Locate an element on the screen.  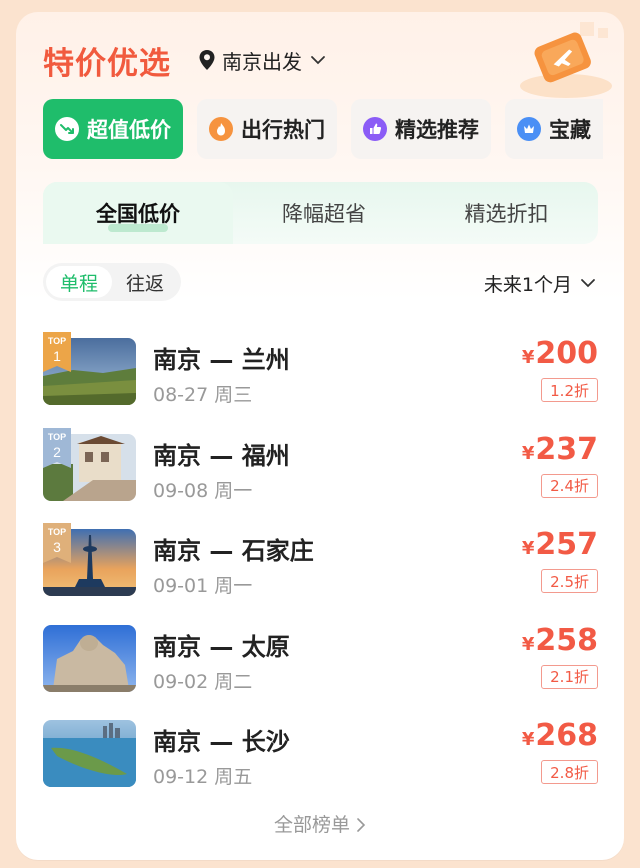
price-value: 237 is located at coordinates (566, 449).